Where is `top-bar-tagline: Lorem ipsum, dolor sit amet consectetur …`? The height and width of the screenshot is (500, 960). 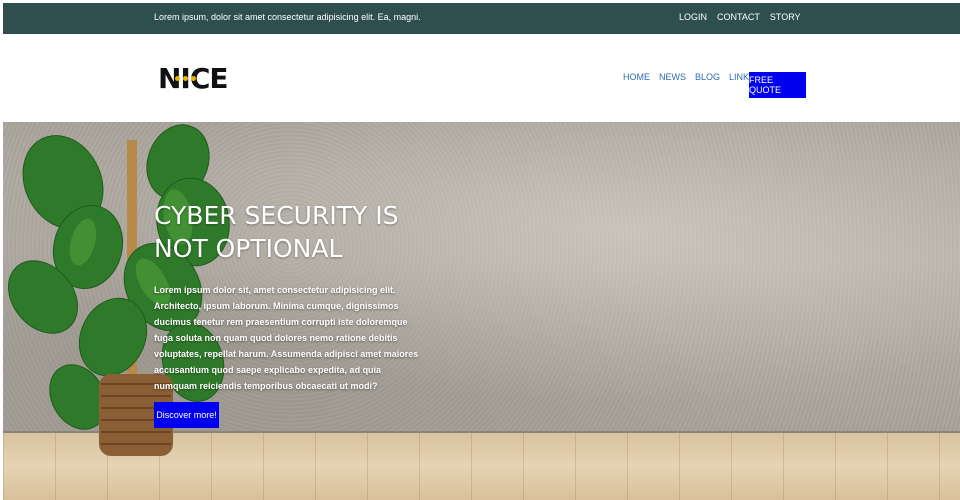 top-bar-tagline: Lorem ipsum, dolor sit amet consectetur … is located at coordinates (287, 17).